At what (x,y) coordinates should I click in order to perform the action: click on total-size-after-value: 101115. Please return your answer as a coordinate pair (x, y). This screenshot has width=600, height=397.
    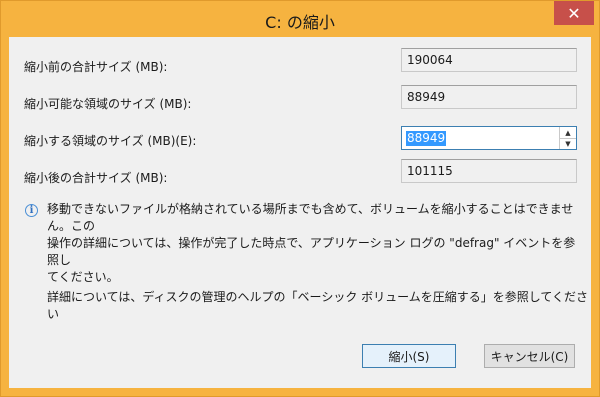
    Looking at the image, I should click on (489, 171).